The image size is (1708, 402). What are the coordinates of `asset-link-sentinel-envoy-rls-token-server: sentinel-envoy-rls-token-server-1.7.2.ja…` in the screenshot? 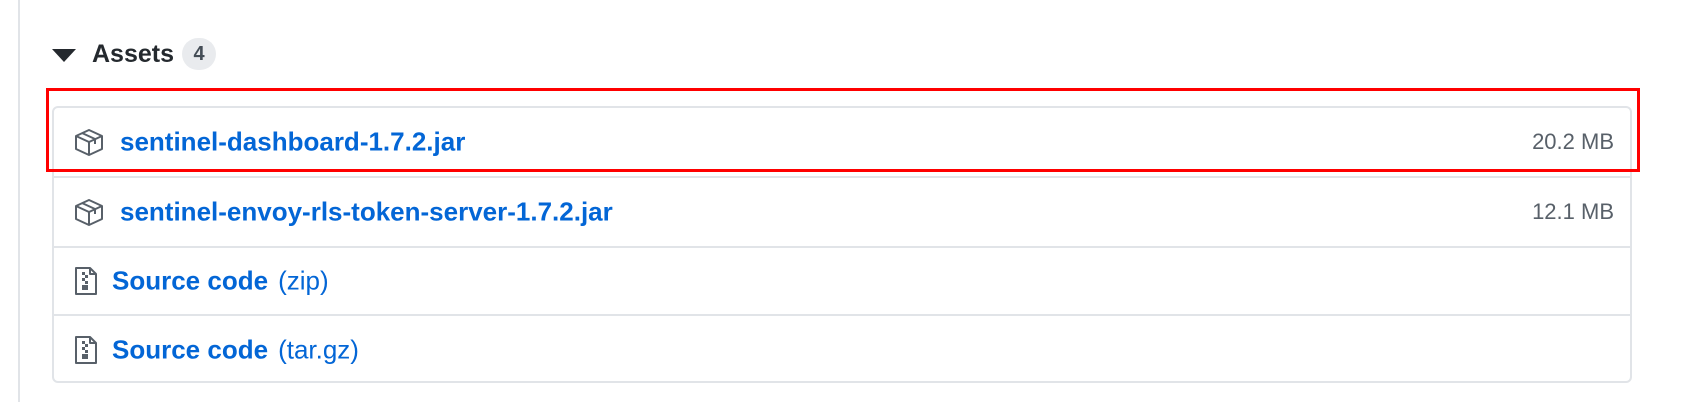 It's located at (366, 212).